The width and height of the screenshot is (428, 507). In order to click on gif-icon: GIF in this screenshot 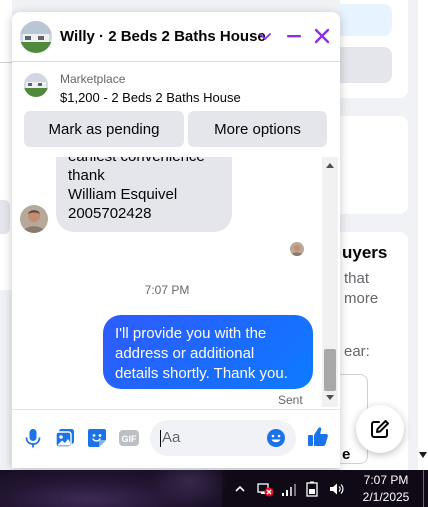, I will do `click(129, 438)`.